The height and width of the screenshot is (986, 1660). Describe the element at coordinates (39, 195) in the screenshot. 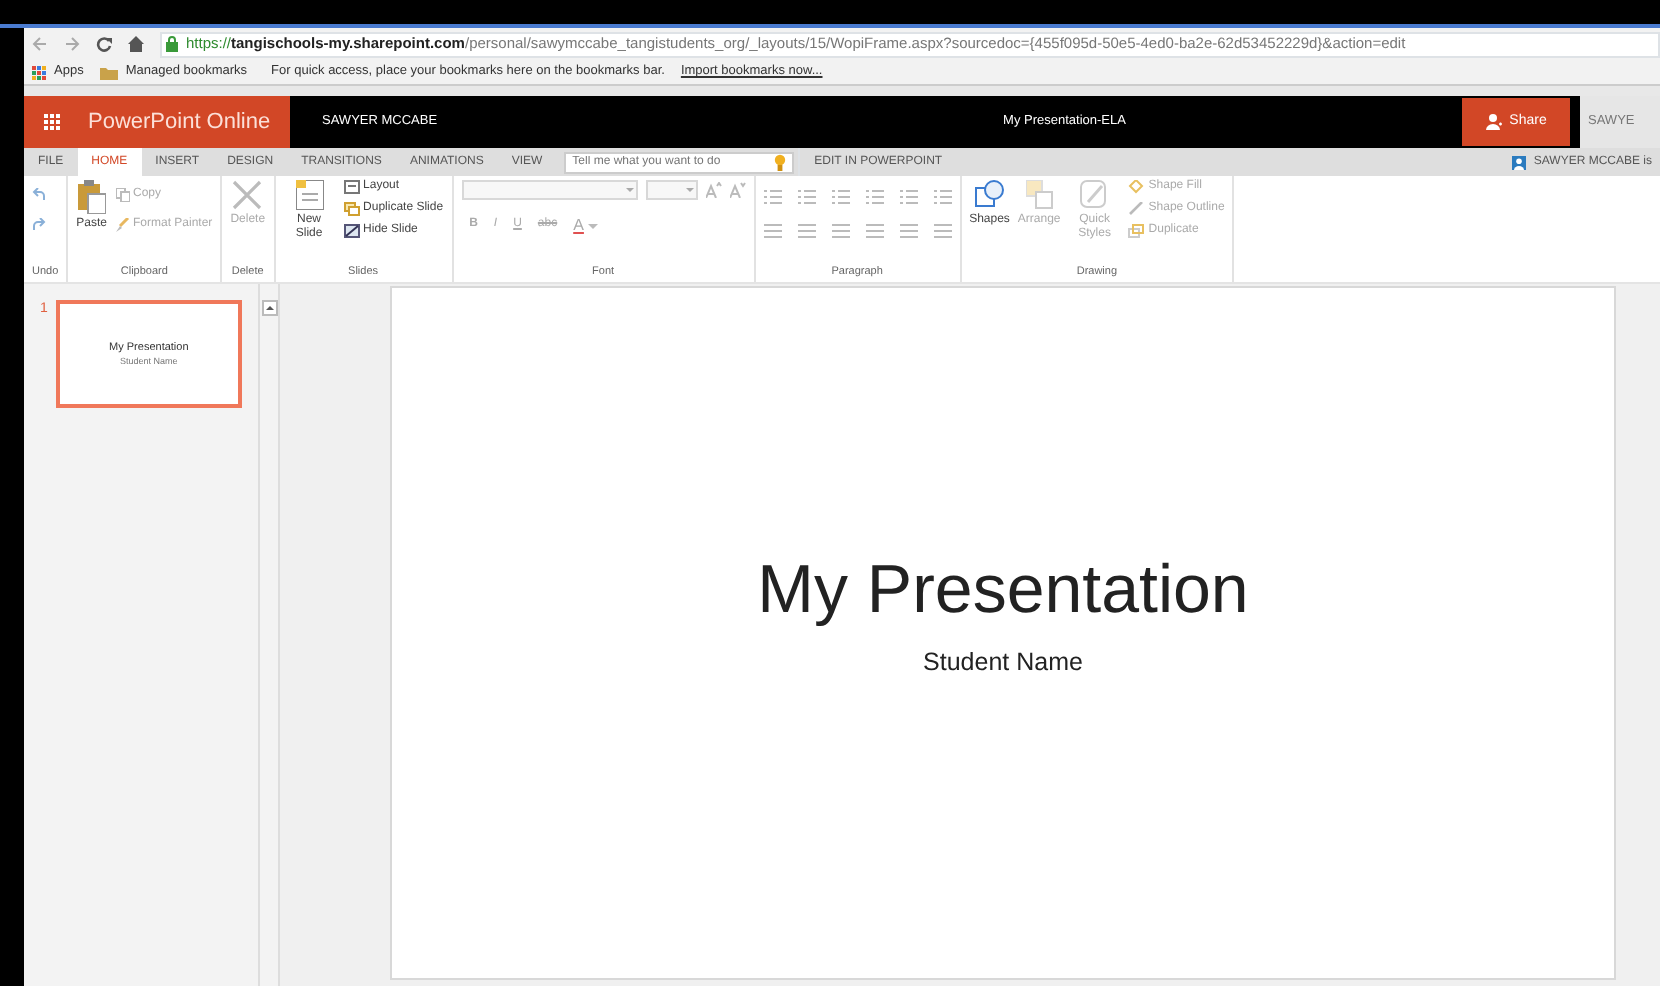

I see `undo-icon` at that location.